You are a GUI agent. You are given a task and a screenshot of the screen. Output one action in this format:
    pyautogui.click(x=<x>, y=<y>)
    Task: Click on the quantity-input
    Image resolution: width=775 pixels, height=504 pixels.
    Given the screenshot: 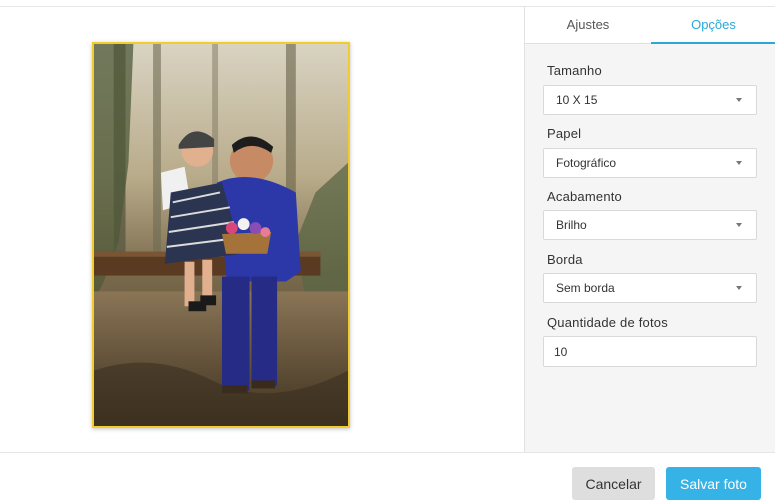 What is the action you would take?
    pyautogui.click(x=650, y=351)
    